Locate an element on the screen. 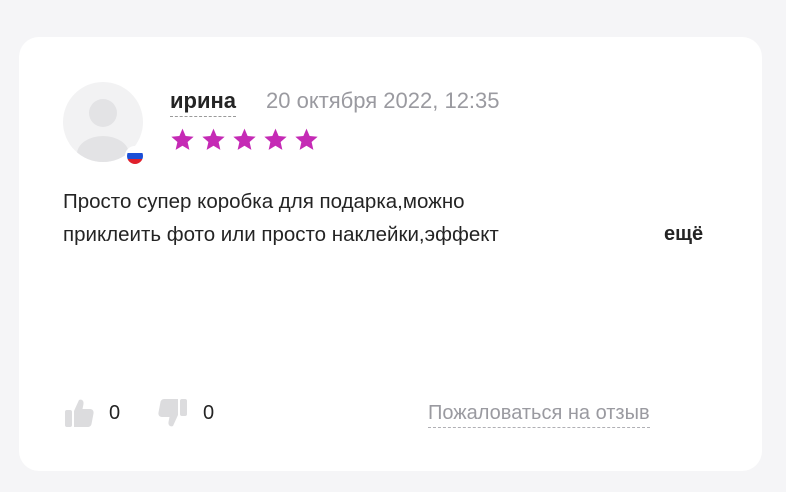 The image size is (786, 492). thumbs-down-icon is located at coordinates (172, 413).